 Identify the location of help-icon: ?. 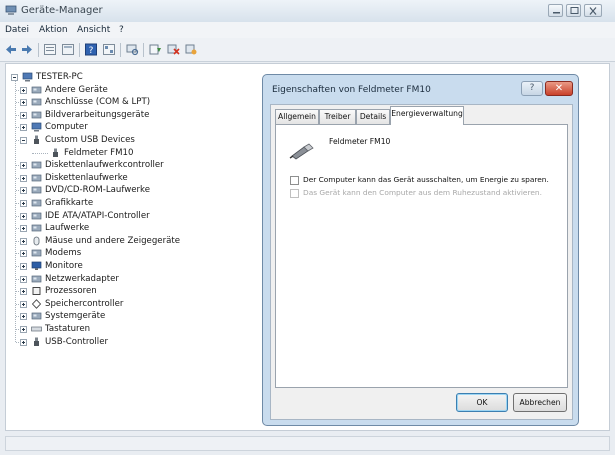
(91, 49).